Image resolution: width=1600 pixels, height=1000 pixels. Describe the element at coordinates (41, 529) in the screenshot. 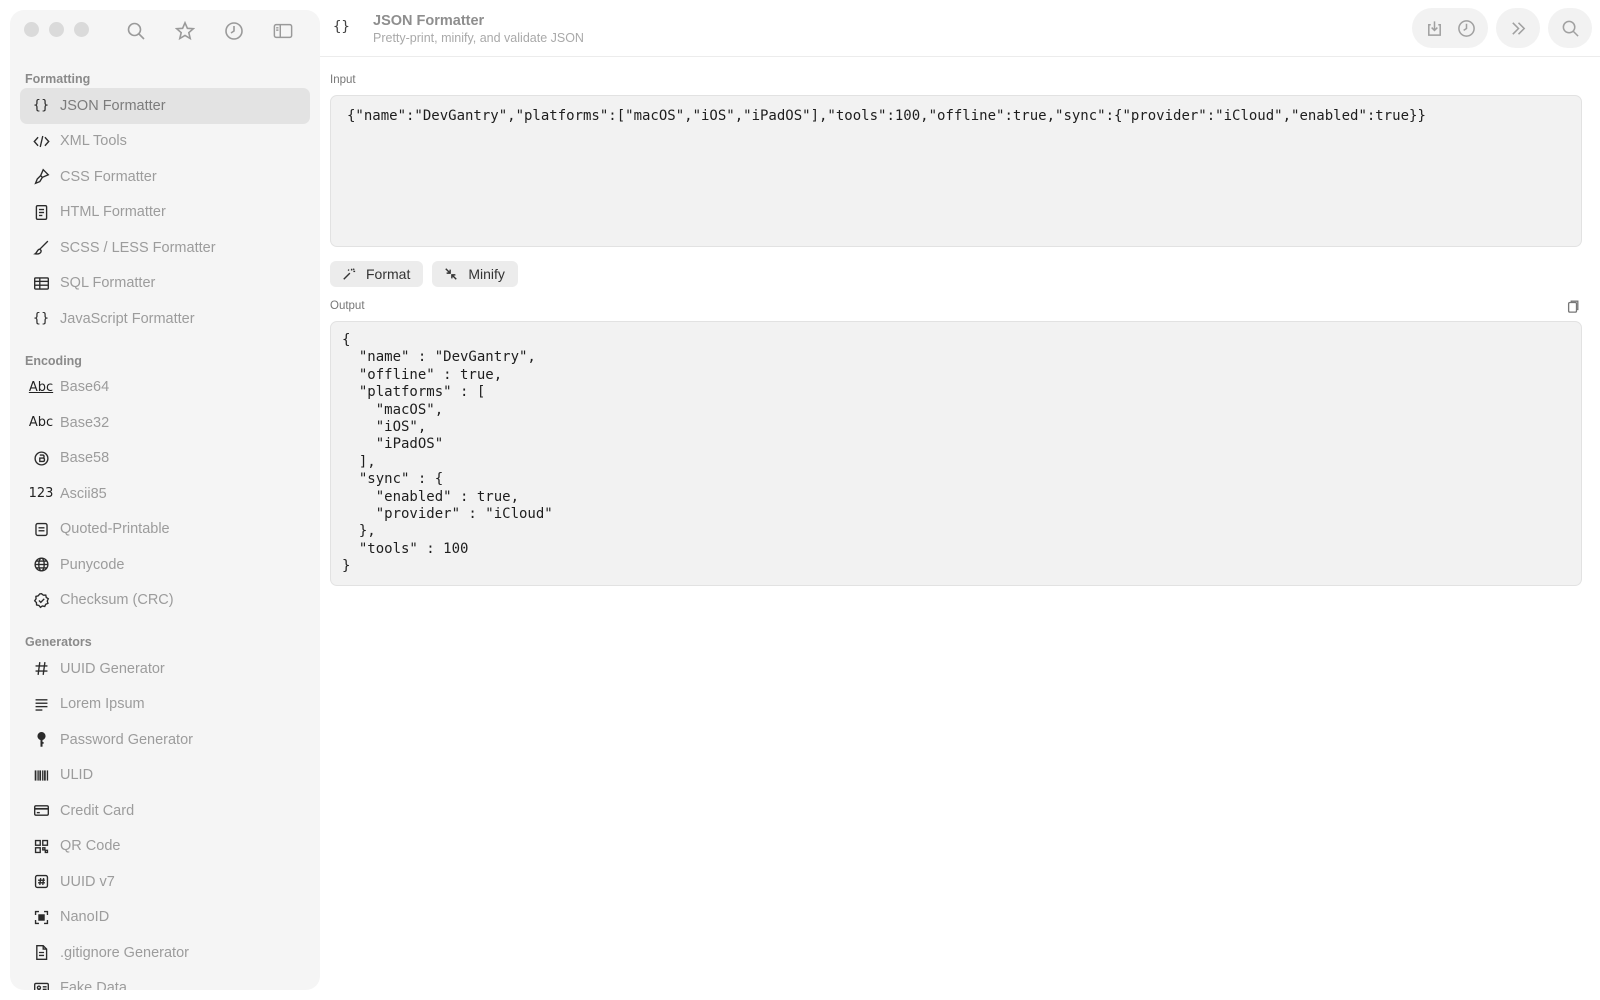

I see `text-box-icon` at that location.